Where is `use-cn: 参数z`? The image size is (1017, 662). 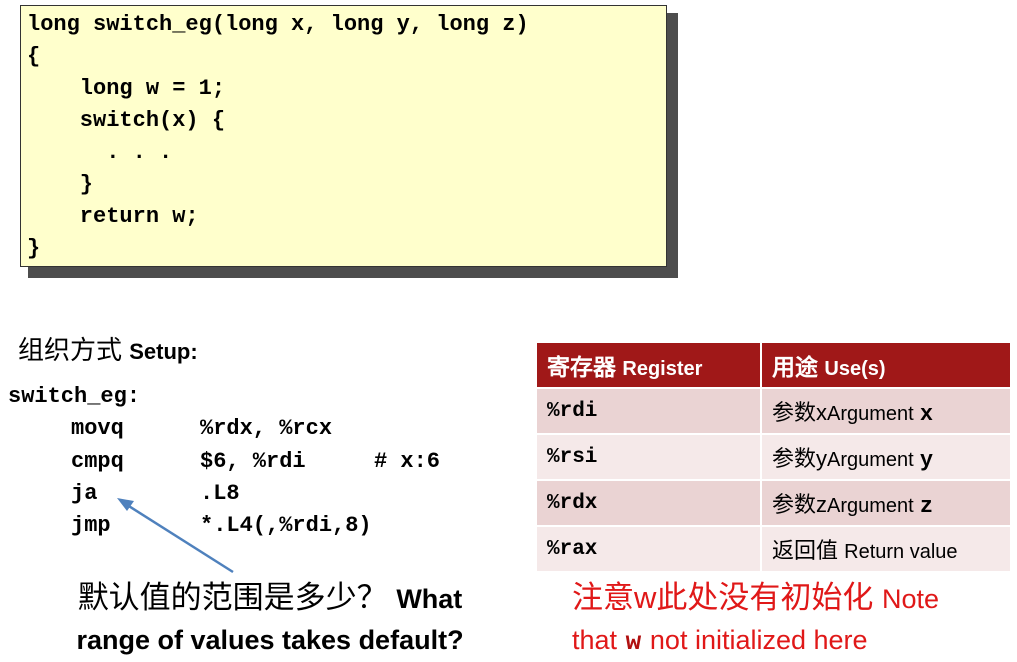 use-cn: 参数z is located at coordinates (800, 504).